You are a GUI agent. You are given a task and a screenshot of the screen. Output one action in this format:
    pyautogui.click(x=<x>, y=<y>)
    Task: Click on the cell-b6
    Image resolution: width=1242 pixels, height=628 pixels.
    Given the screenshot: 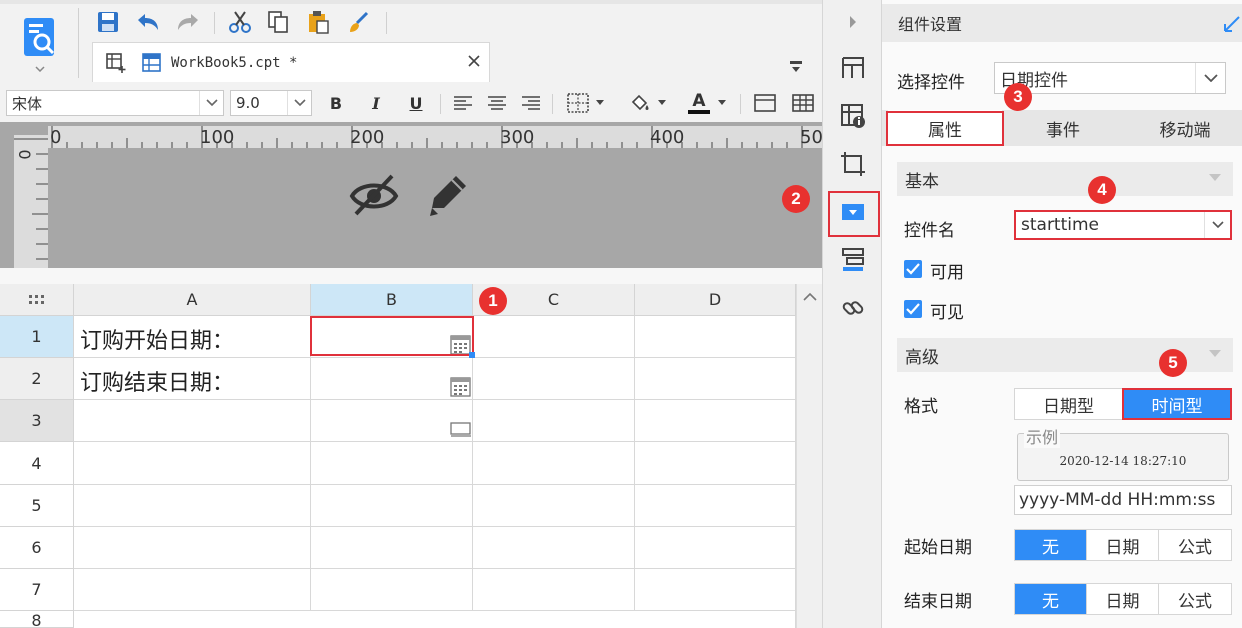 What is the action you would take?
    pyautogui.click(x=392, y=548)
    